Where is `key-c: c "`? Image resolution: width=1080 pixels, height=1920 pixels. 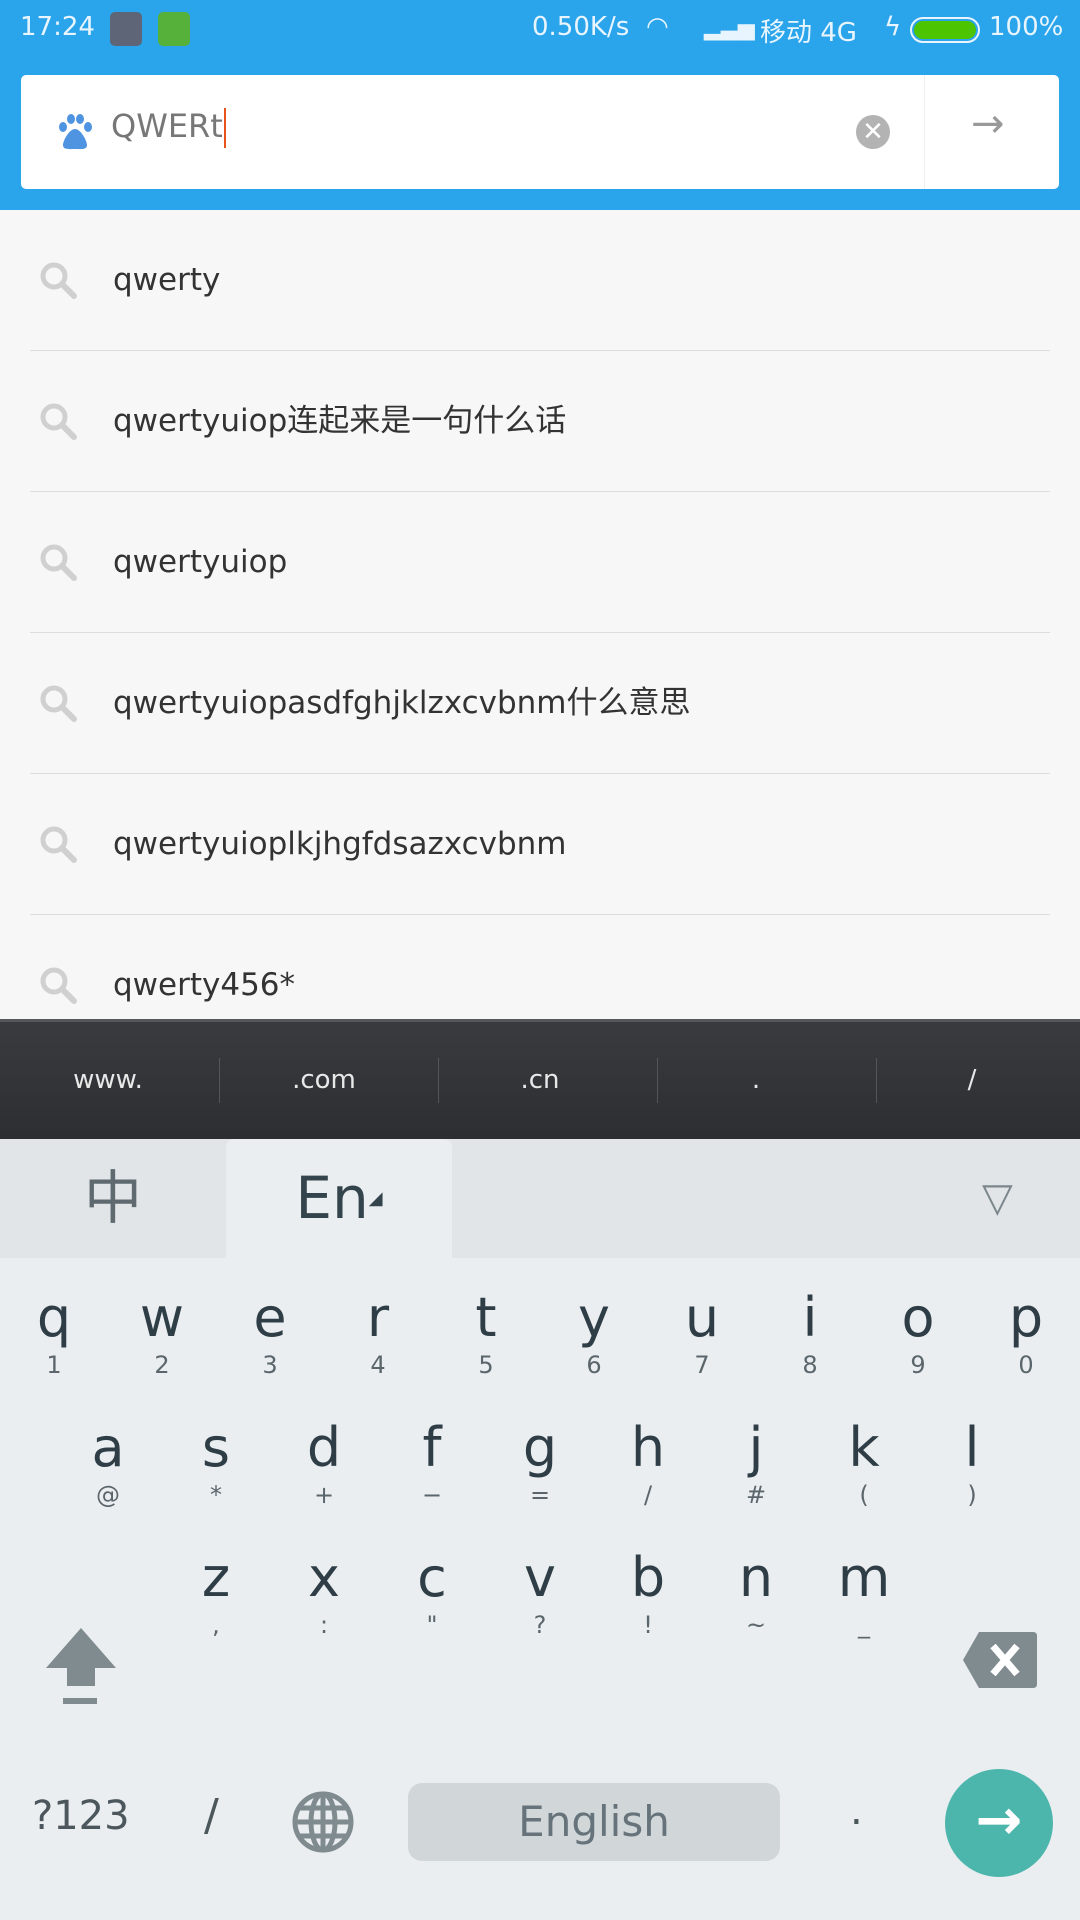 key-c: c " is located at coordinates (432, 1594).